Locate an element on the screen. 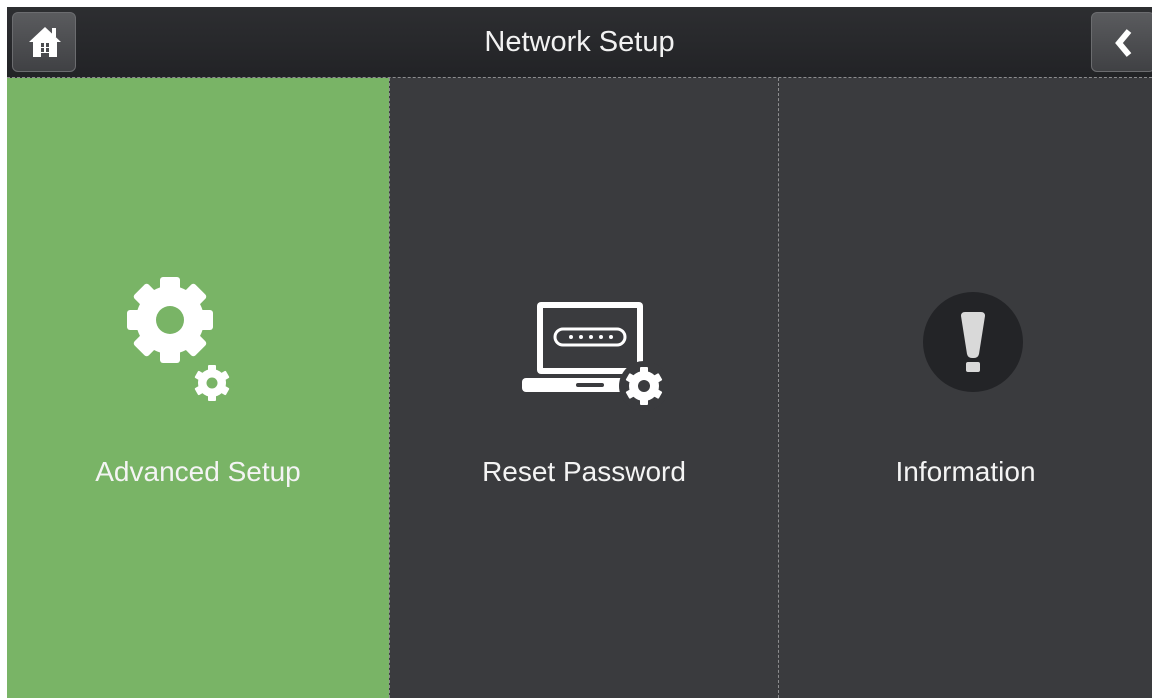 The image size is (1152, 698). home-icon is located at coordinates (45, 42).